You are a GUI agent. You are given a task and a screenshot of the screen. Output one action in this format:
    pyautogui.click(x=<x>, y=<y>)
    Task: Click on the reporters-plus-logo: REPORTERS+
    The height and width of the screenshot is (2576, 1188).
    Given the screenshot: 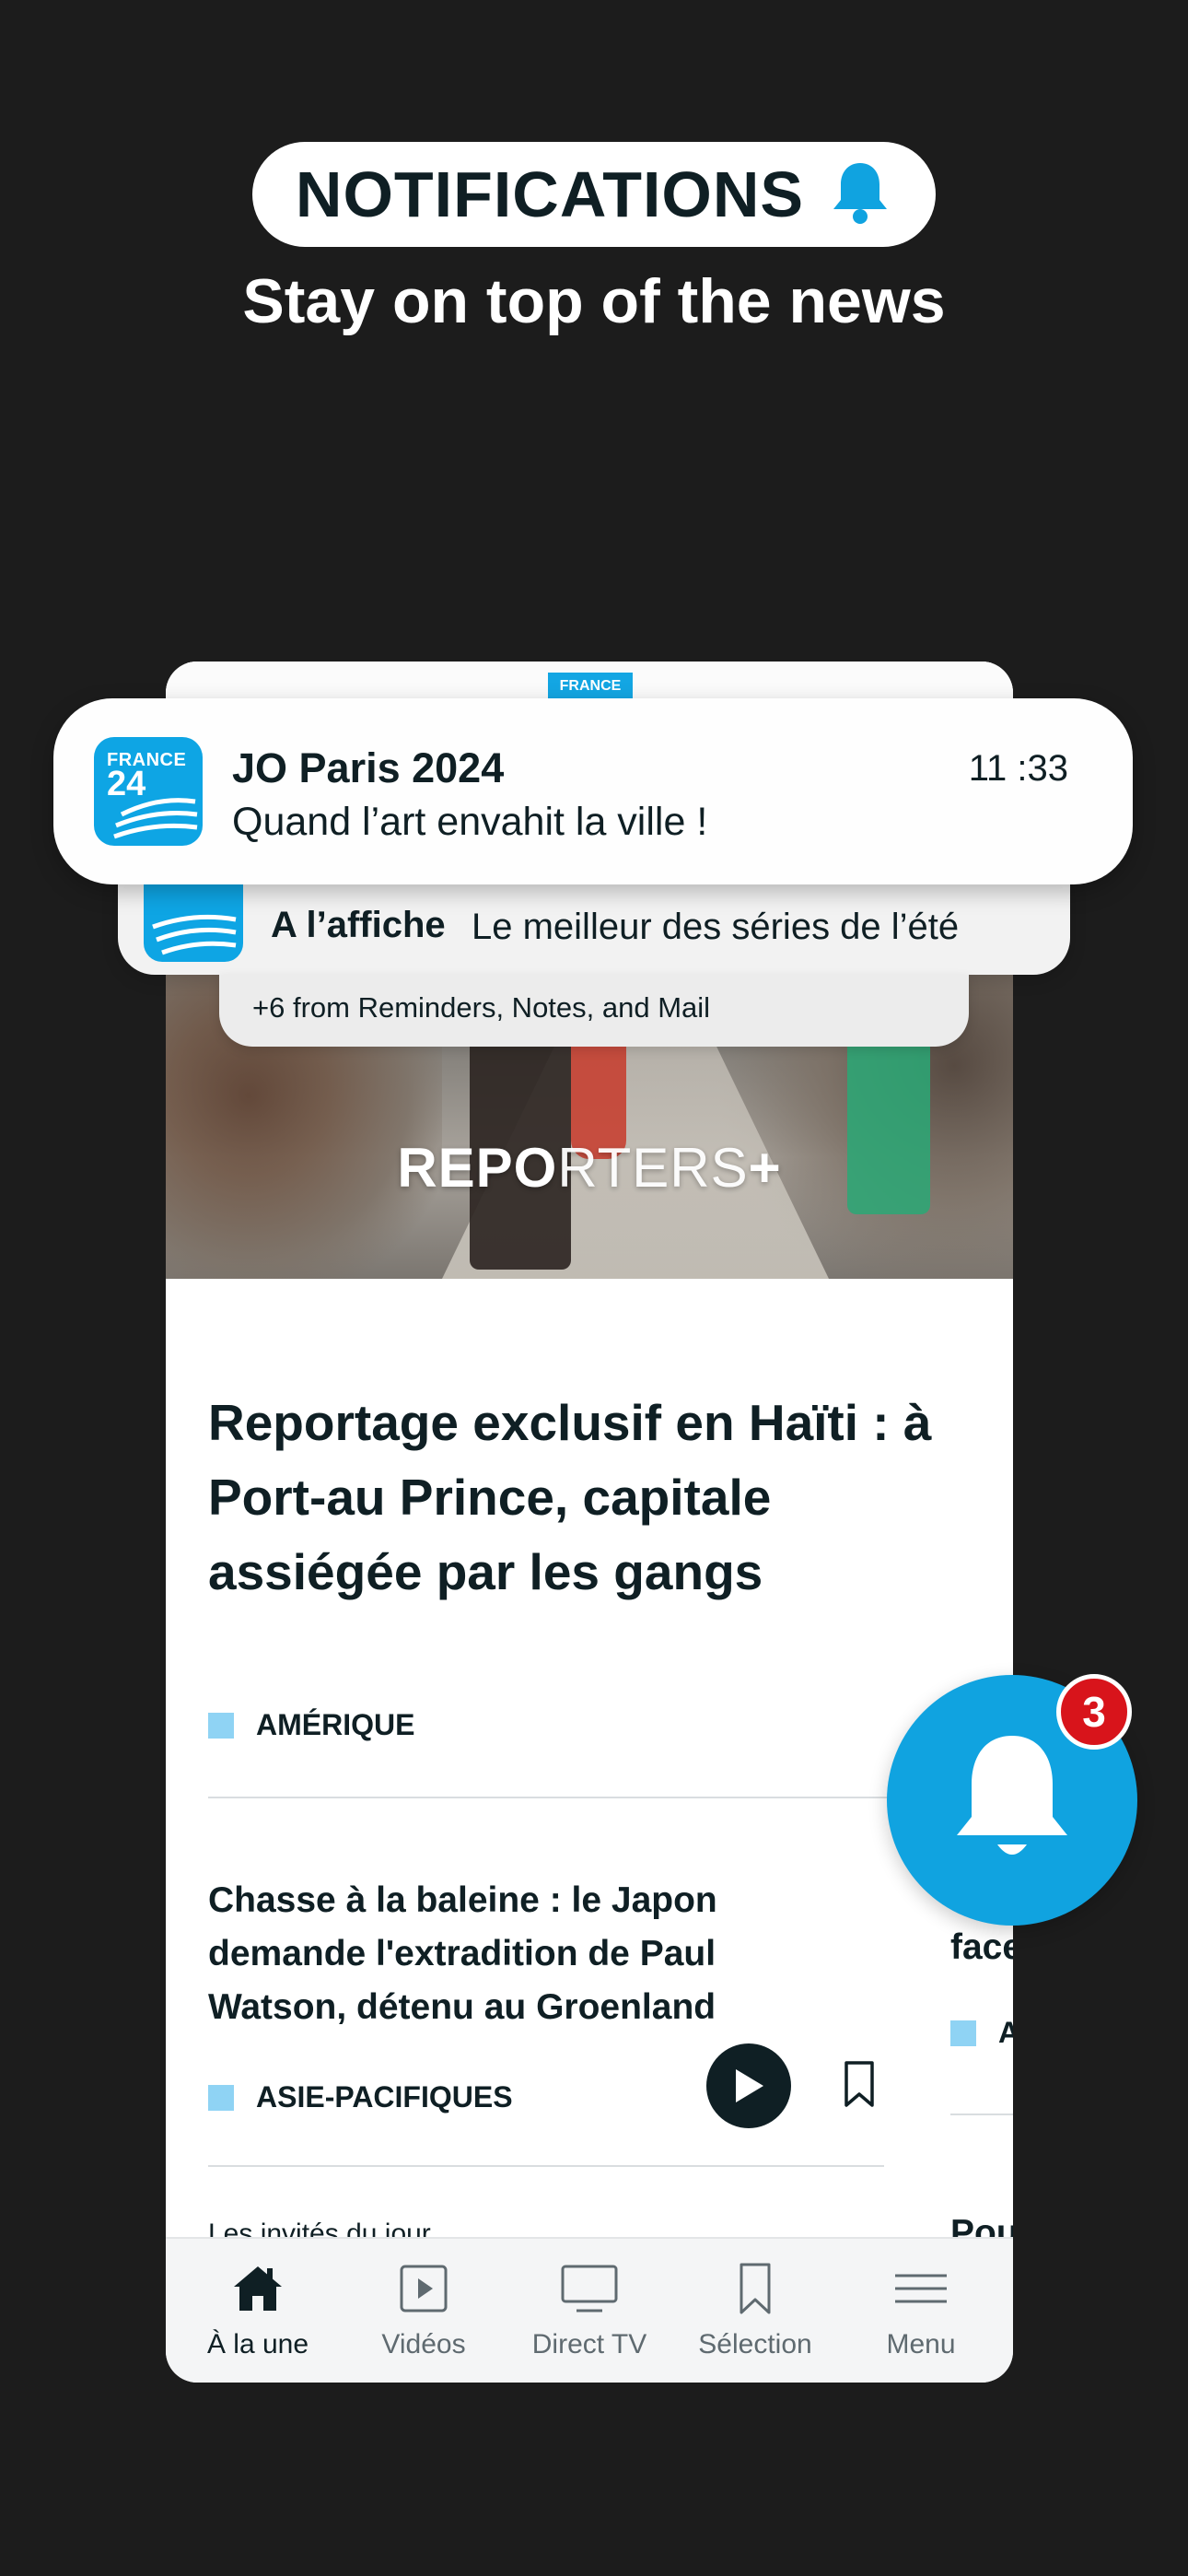 What is the action you would take?
    pyautogui.click(x=589, y=1168)
    